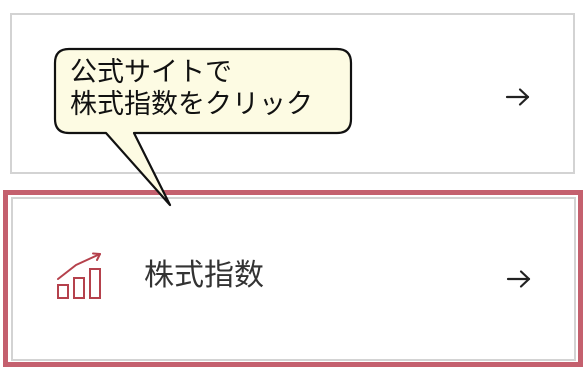 This screenshot has height=371, width=588. I want to click on callout-line-1: 公式サイトで, so click(151, 72).